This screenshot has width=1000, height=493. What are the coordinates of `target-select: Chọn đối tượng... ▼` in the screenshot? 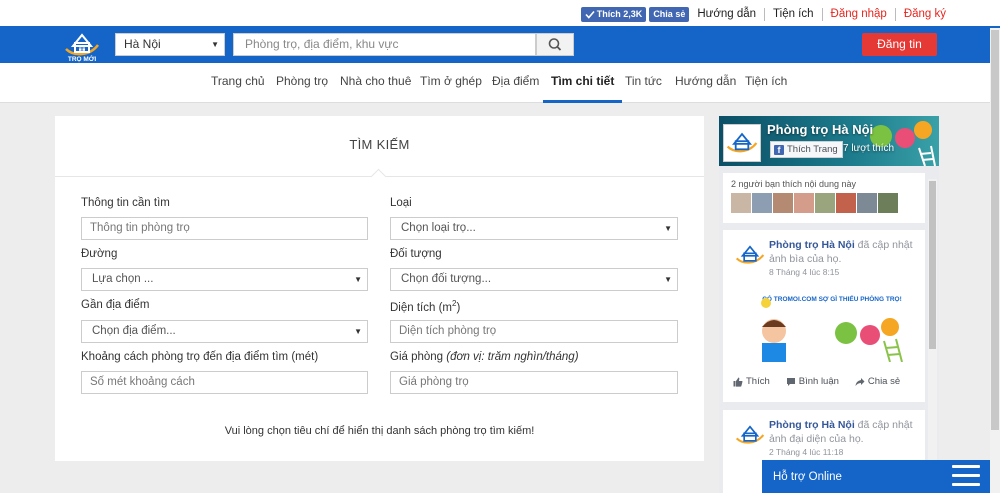 It's located at (534, 279).